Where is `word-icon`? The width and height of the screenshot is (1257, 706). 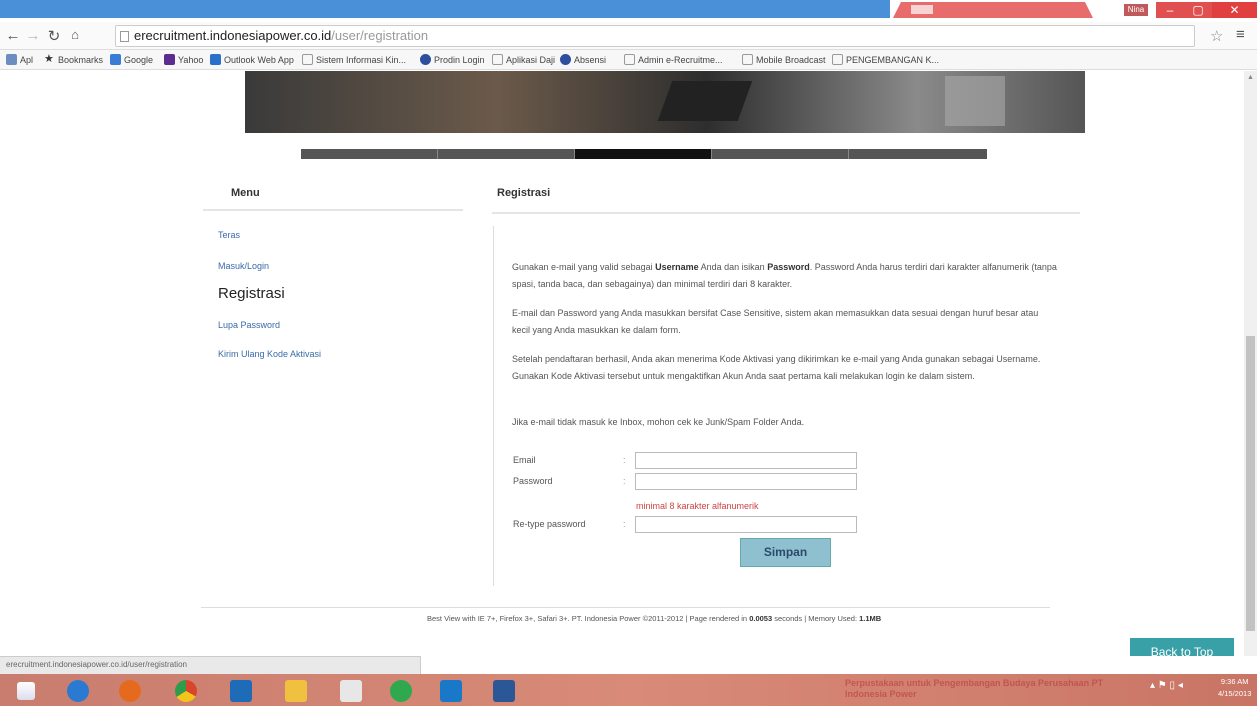 word-icon is located at coordinates (504, 691).